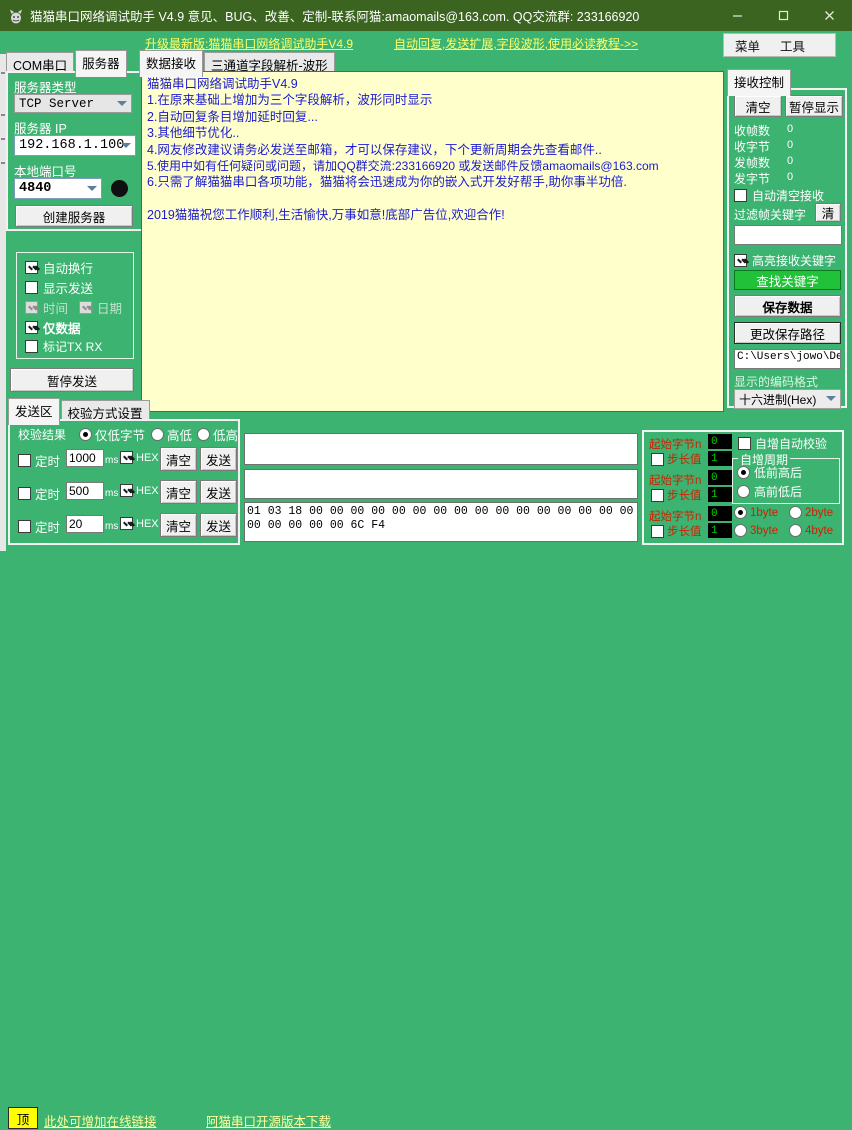  What do you see at coordinates (85, 458) in the screenshot?
I see `timer-interval-input-1: 1000` at bounding box center [85, 458].